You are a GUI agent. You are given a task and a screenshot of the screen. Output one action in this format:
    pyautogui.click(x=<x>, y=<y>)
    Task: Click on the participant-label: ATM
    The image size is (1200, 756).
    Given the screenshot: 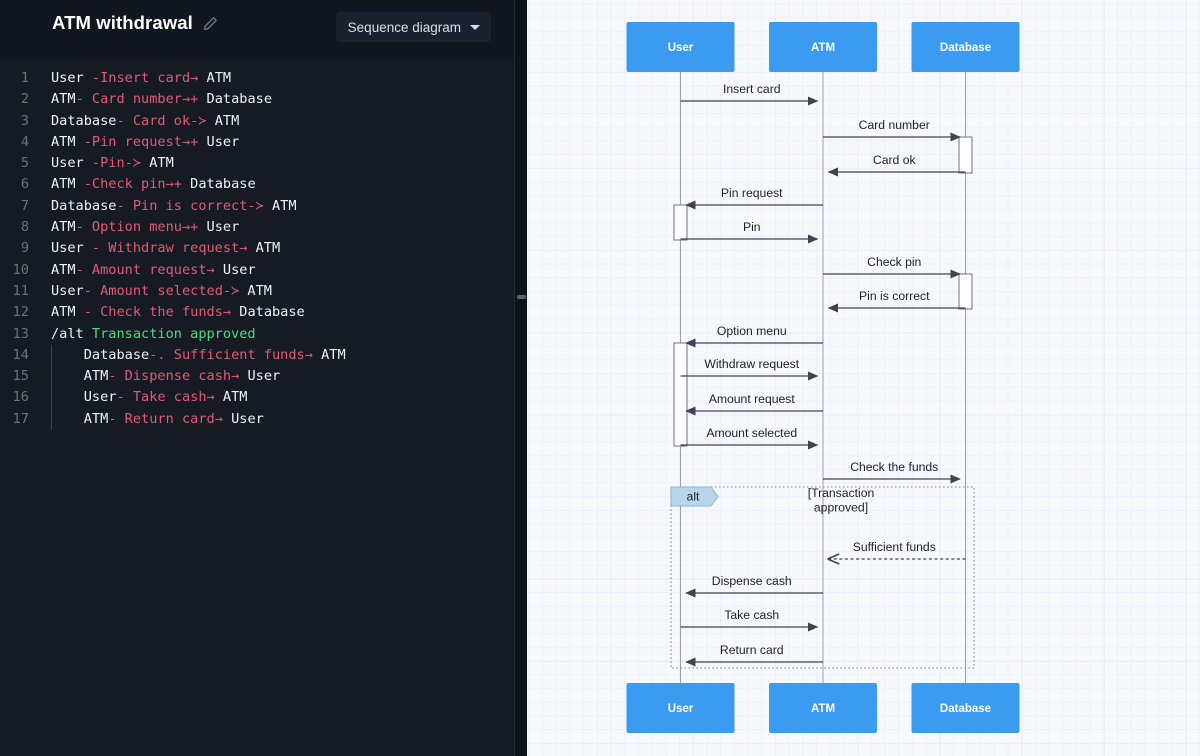 What is the action you would take?
    pyautogui.click(x=823, y=709)
    